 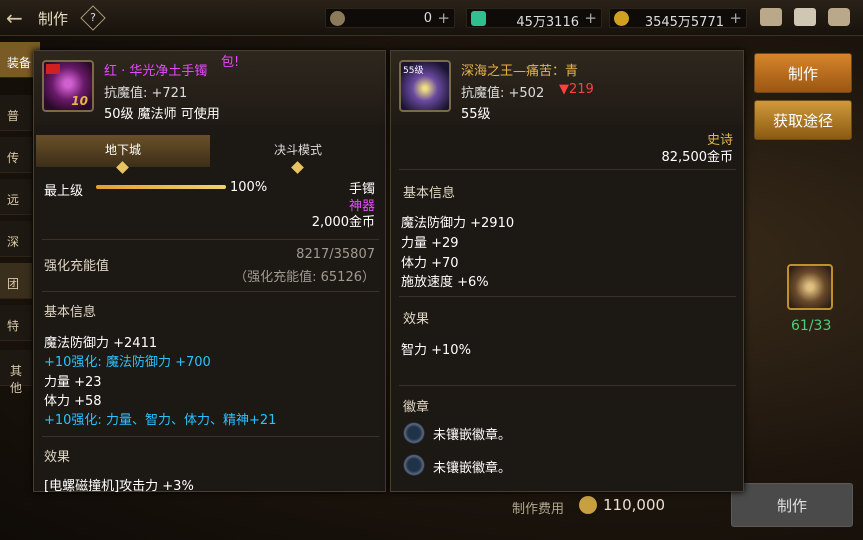 I want to click on gem-icon, so click(x=478, y=18).